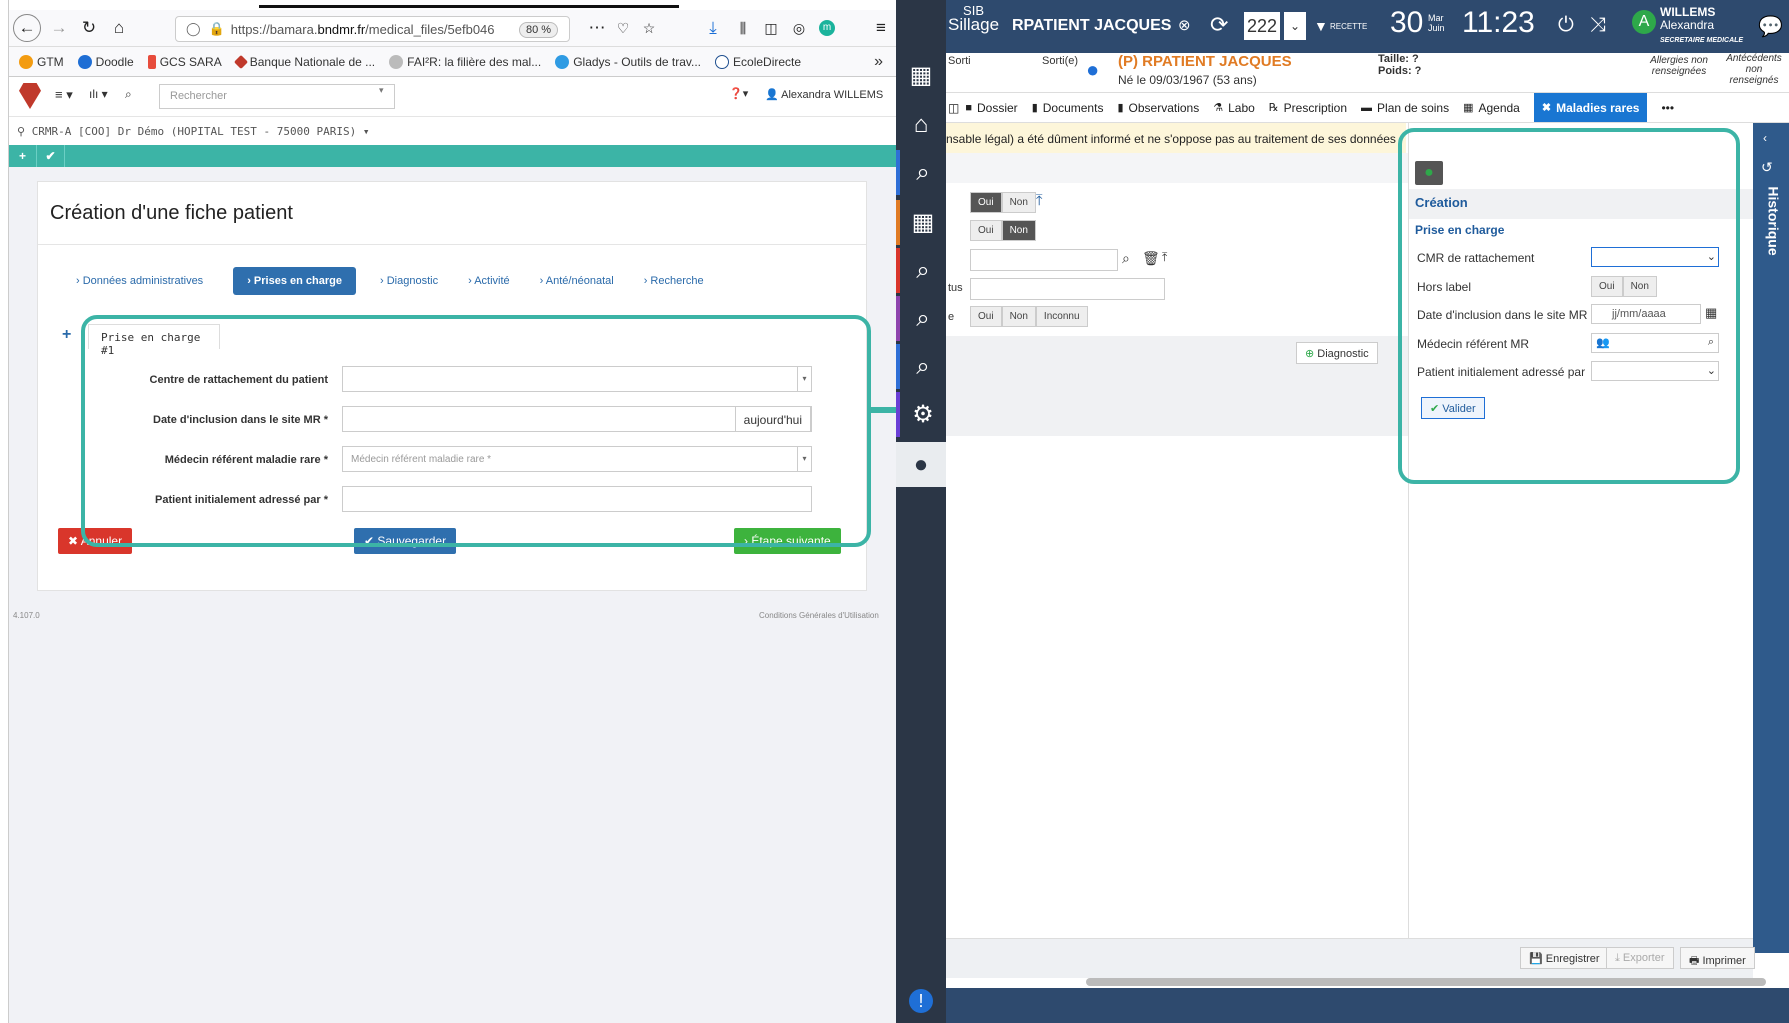 Image resolution: width=1789 pixels, height=1023 pixels. What do you see at coordinates (881, 28) in the screenshot?
I see `menu-icon: ≡` at bounding box center [881, 28].